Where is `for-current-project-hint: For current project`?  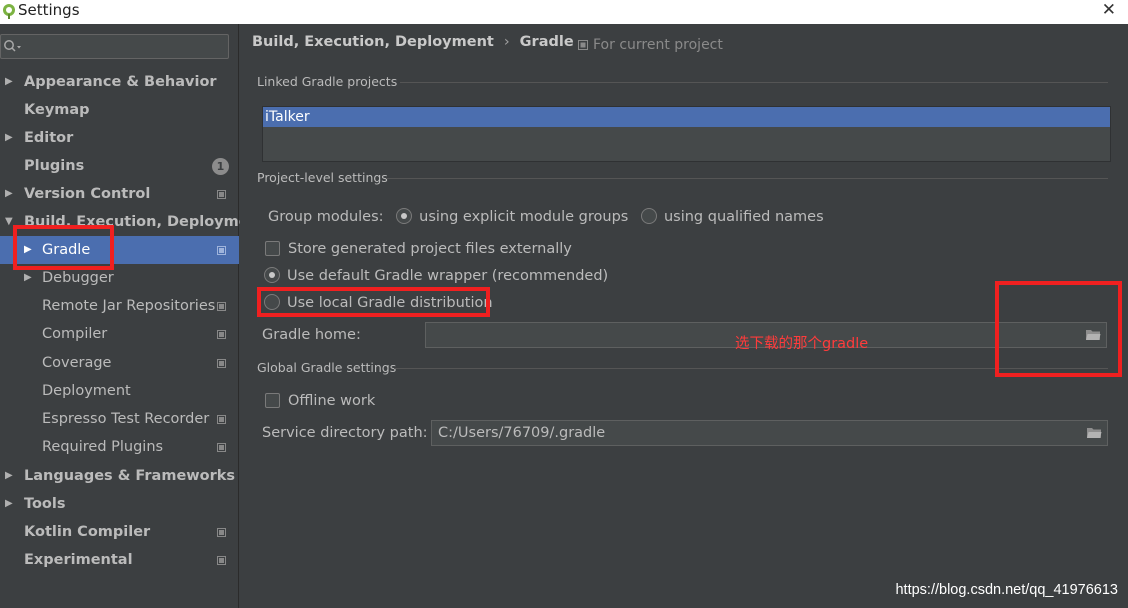
for-current-project-hint: For current project is located at coordinates (650, 45).